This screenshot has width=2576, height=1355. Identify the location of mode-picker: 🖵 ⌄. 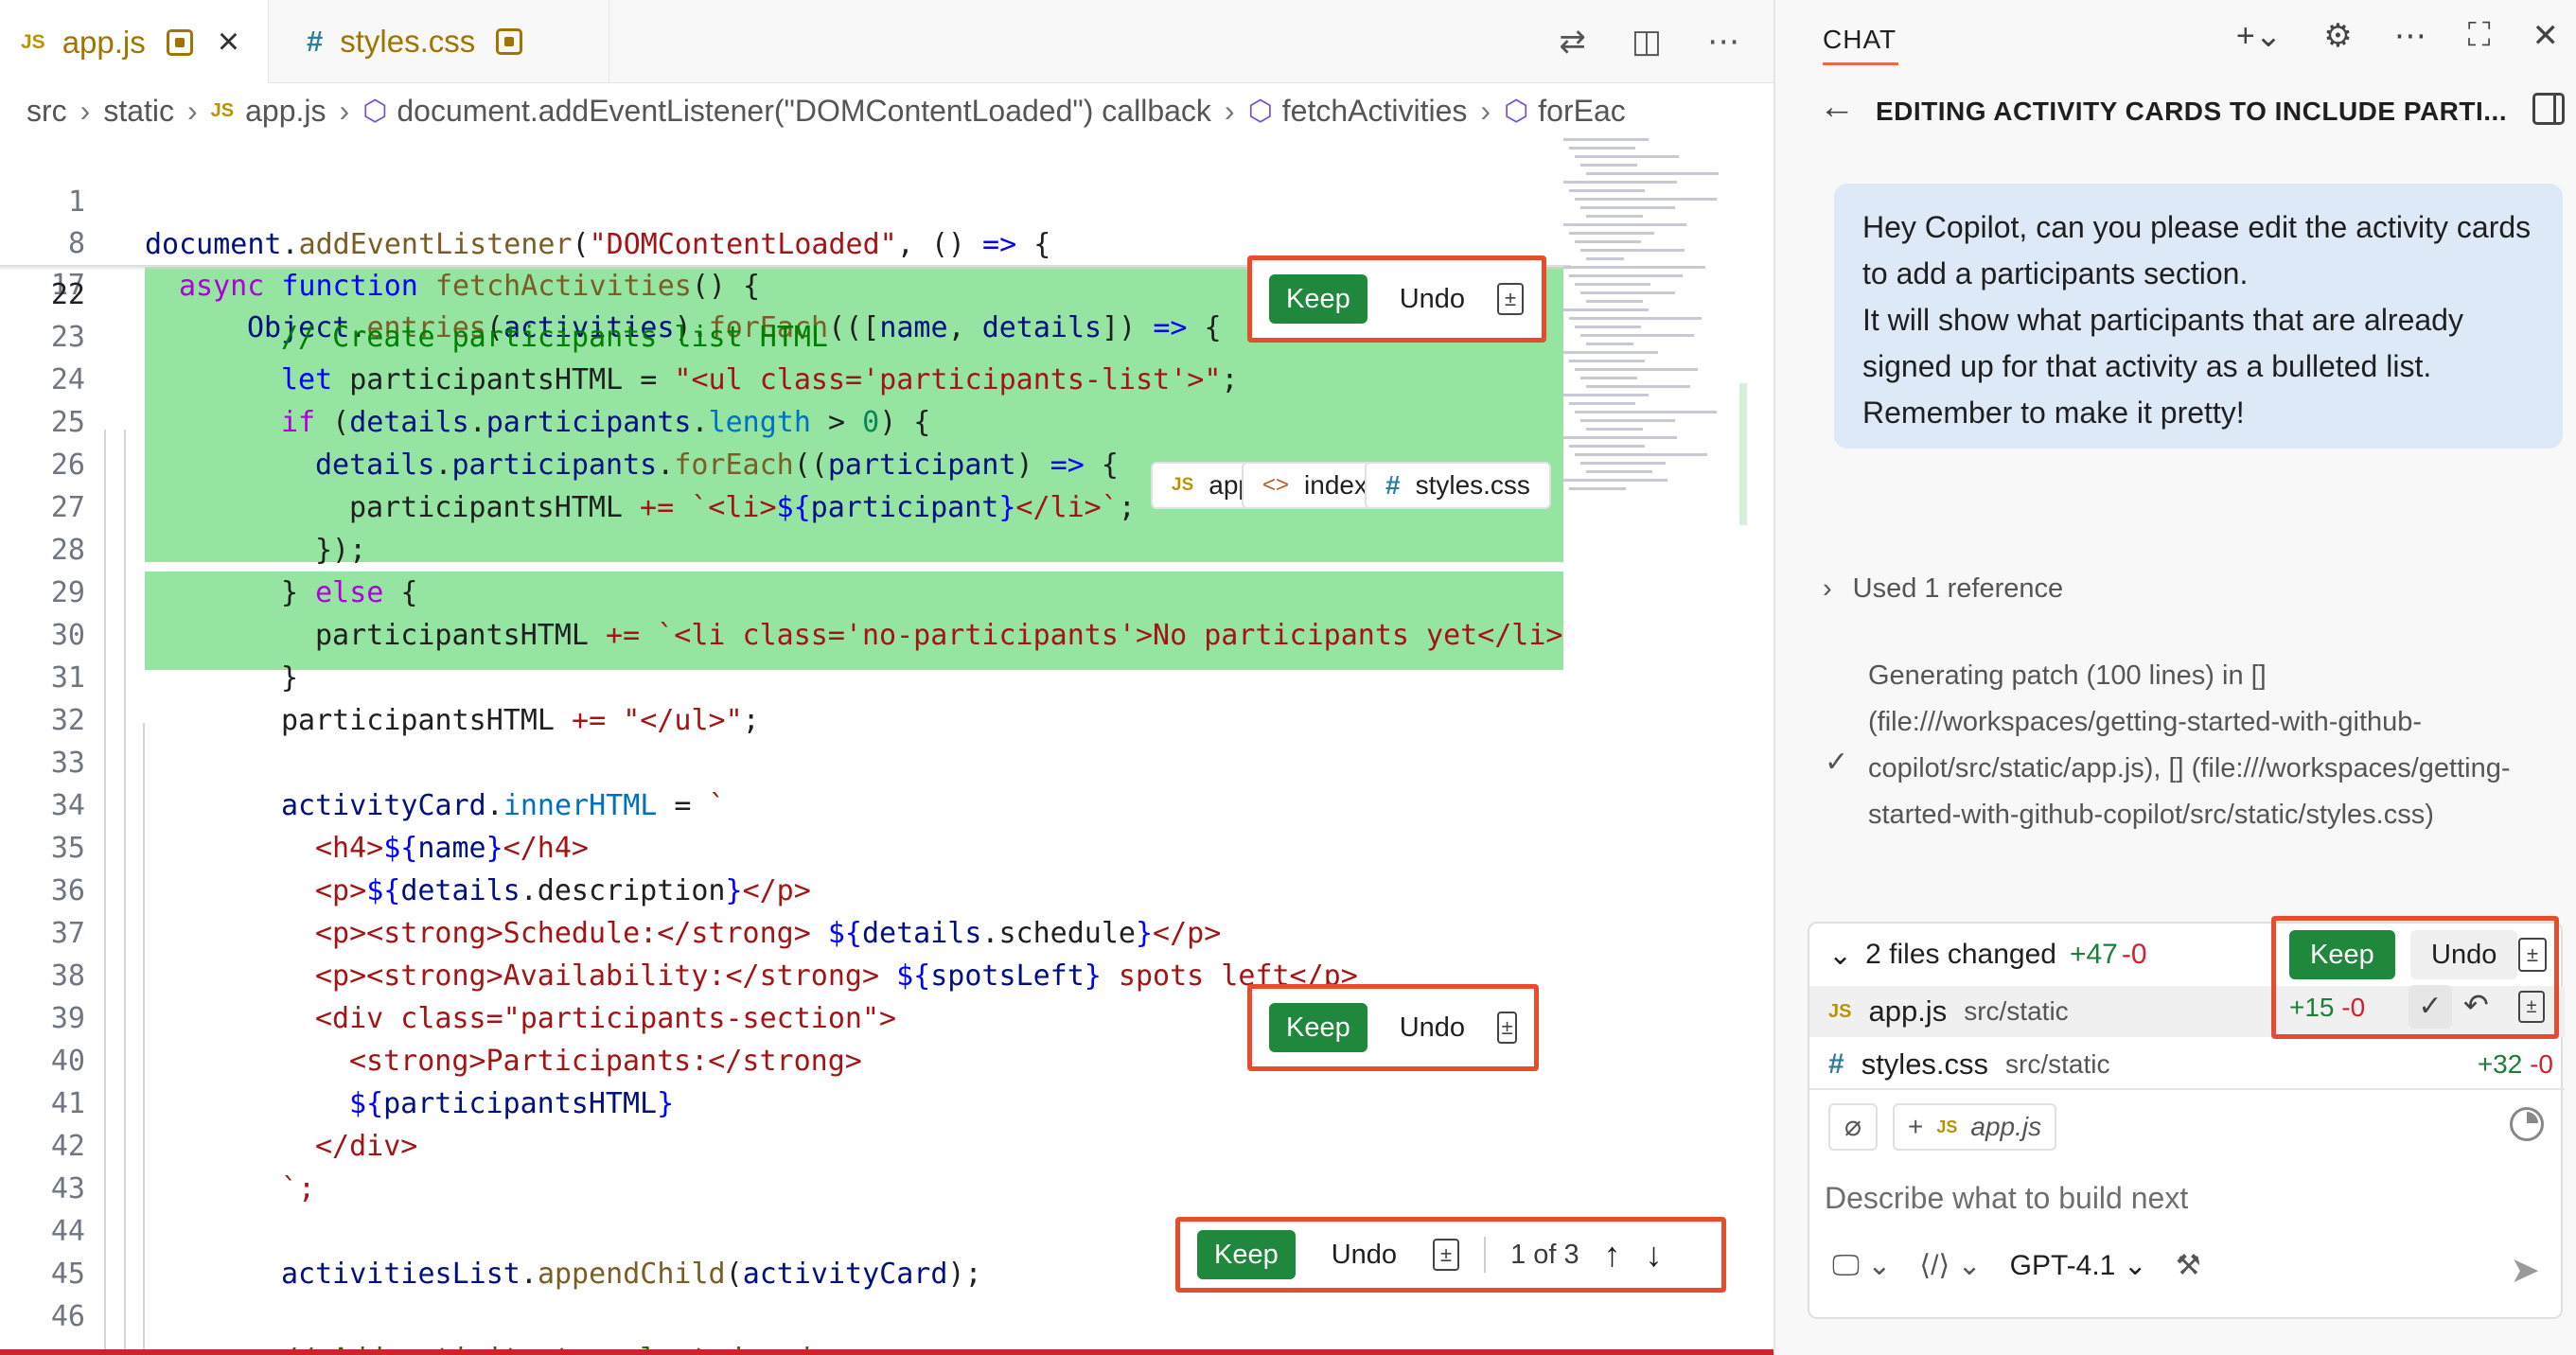
(1861, 1265).